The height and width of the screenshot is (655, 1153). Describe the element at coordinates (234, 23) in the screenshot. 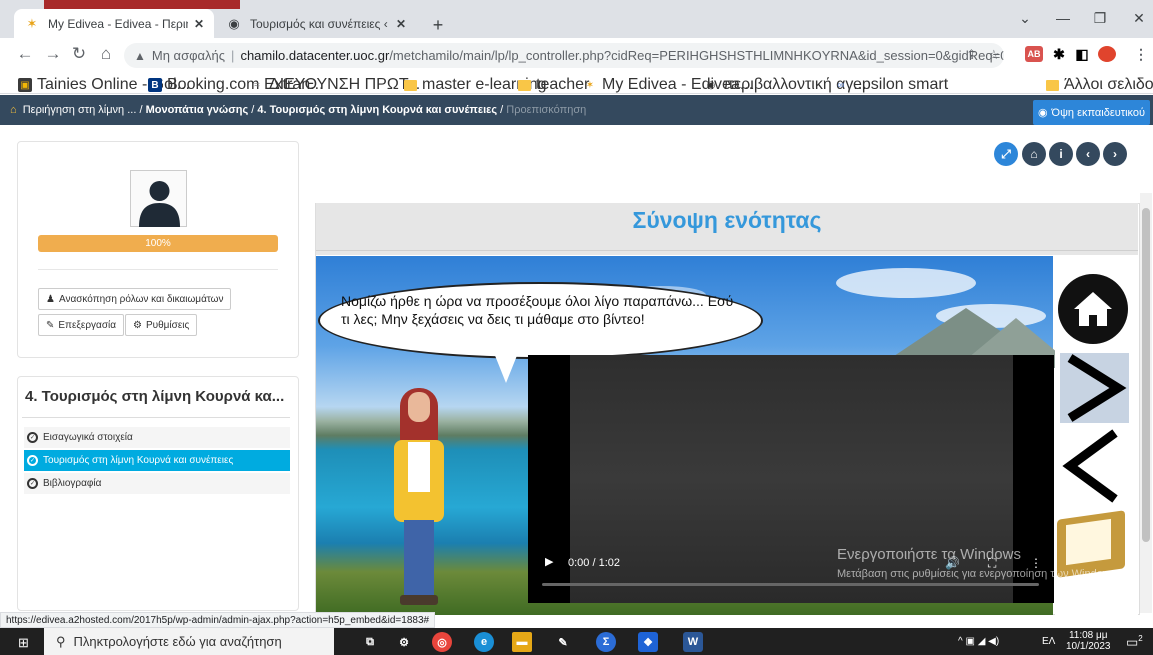

I see `wordpress-favicon-icon: ◉` at that location.